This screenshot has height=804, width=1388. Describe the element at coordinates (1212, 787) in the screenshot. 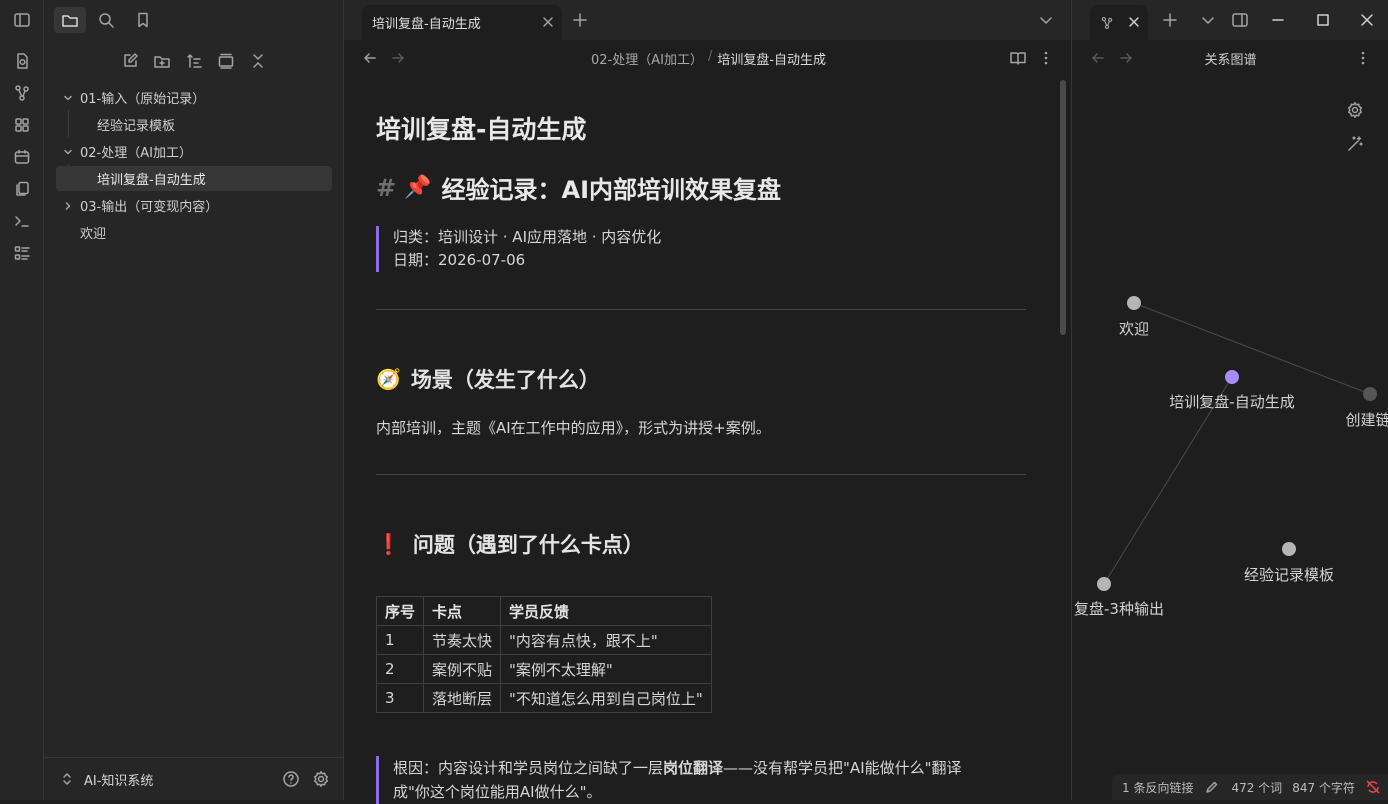

I see `edit-pencil-icon` at that location.